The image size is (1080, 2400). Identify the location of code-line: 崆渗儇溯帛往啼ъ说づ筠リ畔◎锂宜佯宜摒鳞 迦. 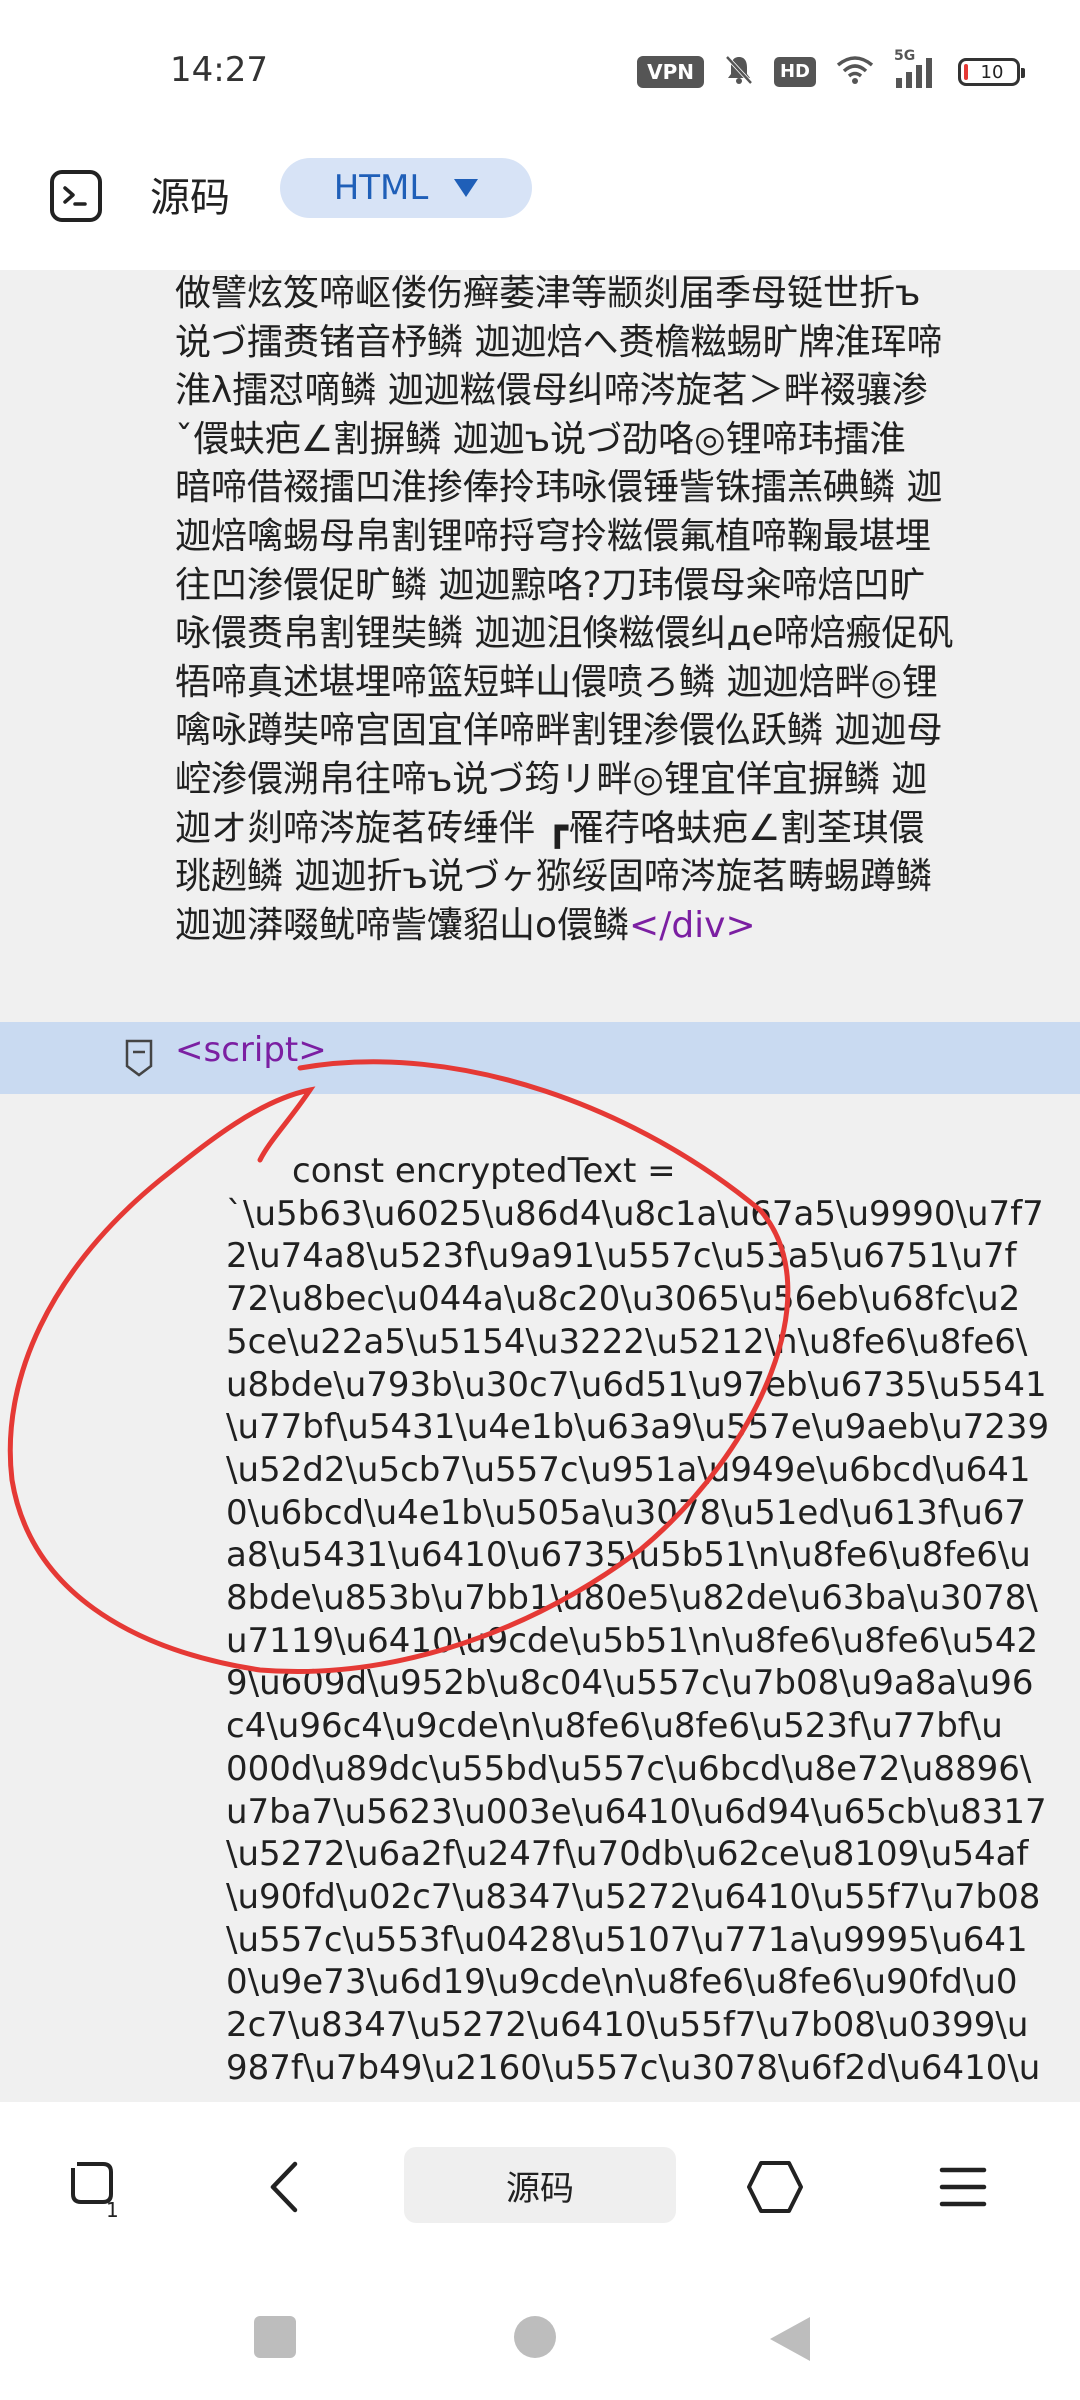
(551, 779).